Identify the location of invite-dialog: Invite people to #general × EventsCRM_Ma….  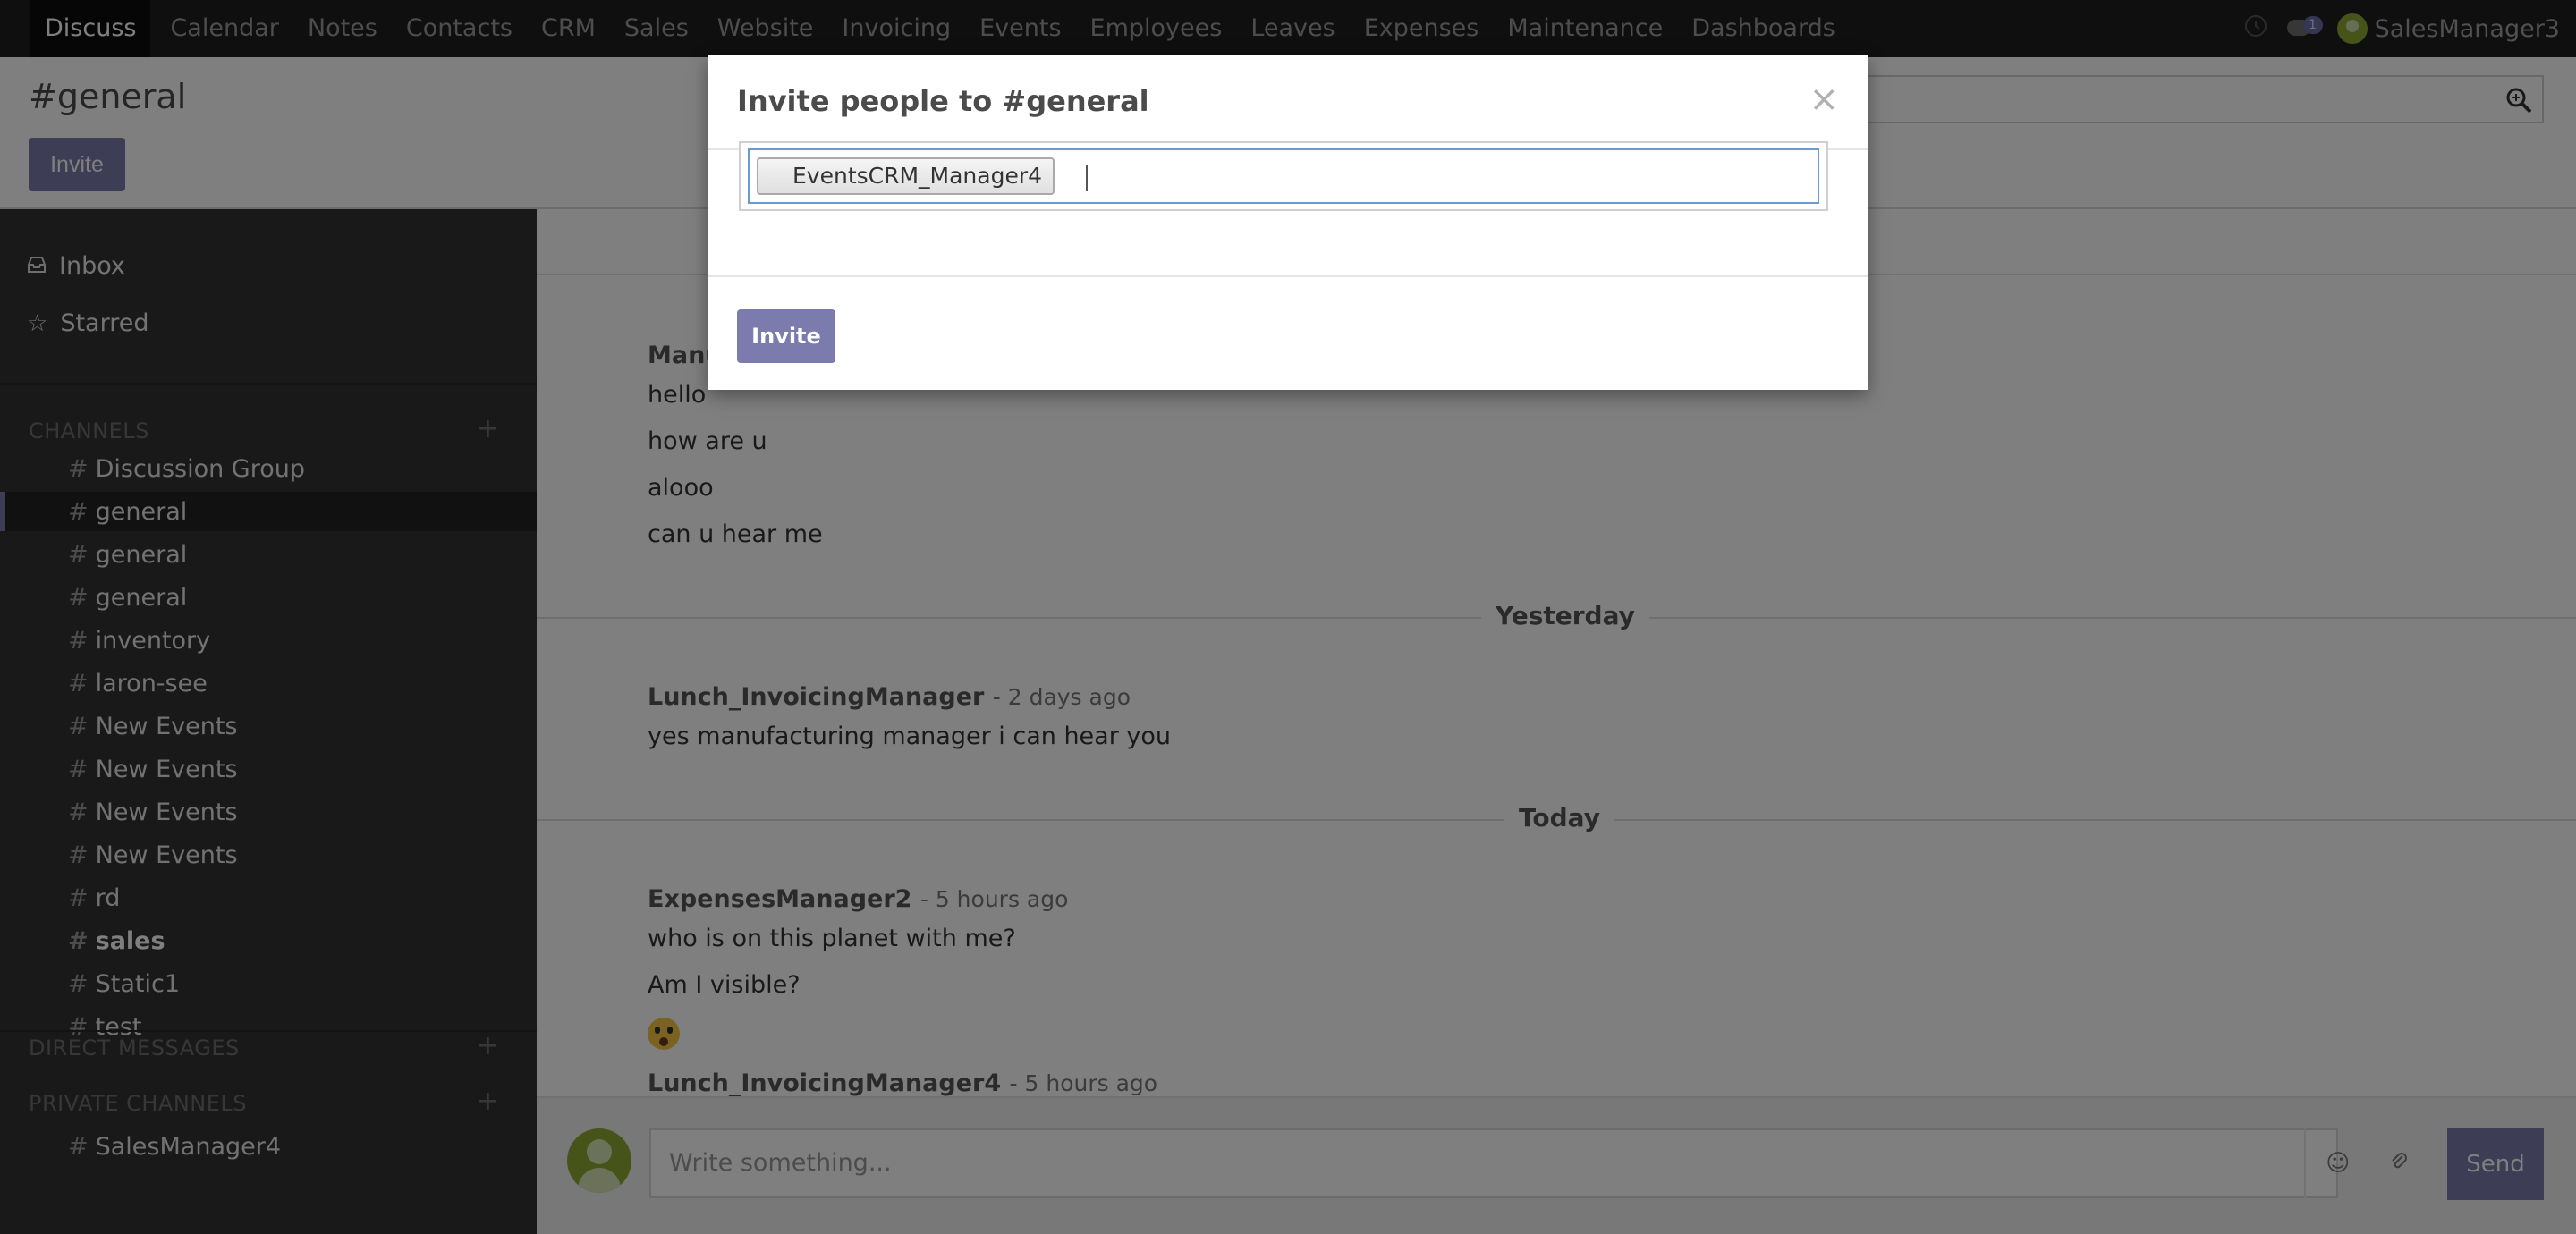
(1288, 222).